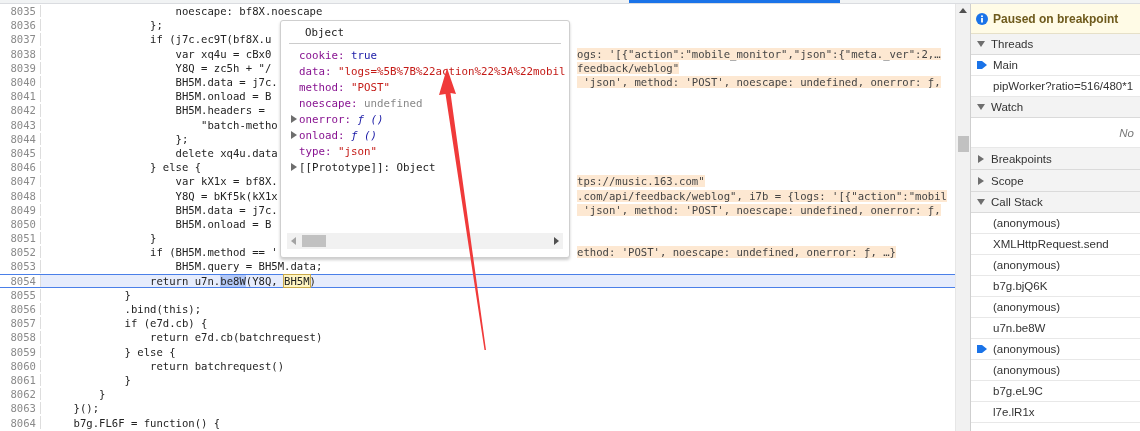  Describe the element at coordinates (367, 167) in the screenshot. I see `object-property: [[Prototype]]: Object` at that location.